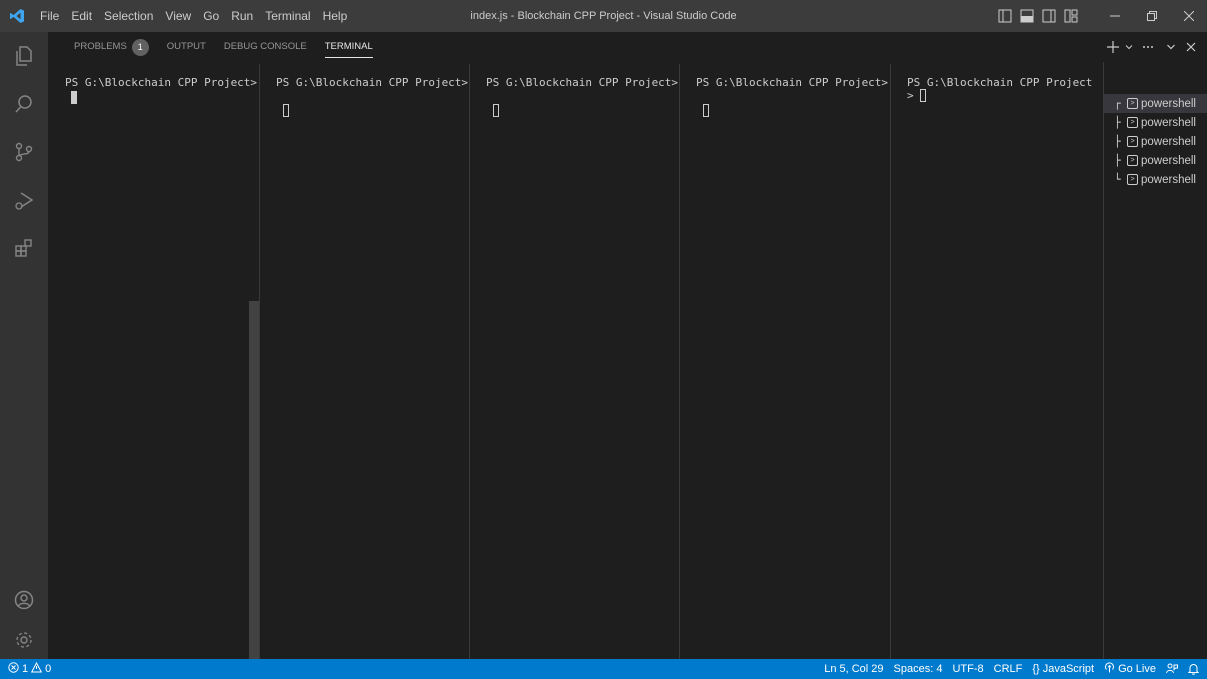 The image size is (1207, 679). Describe the element at coordinates (1068, 669) in the screenshot. I see `language-label: JavaScript` at that location.